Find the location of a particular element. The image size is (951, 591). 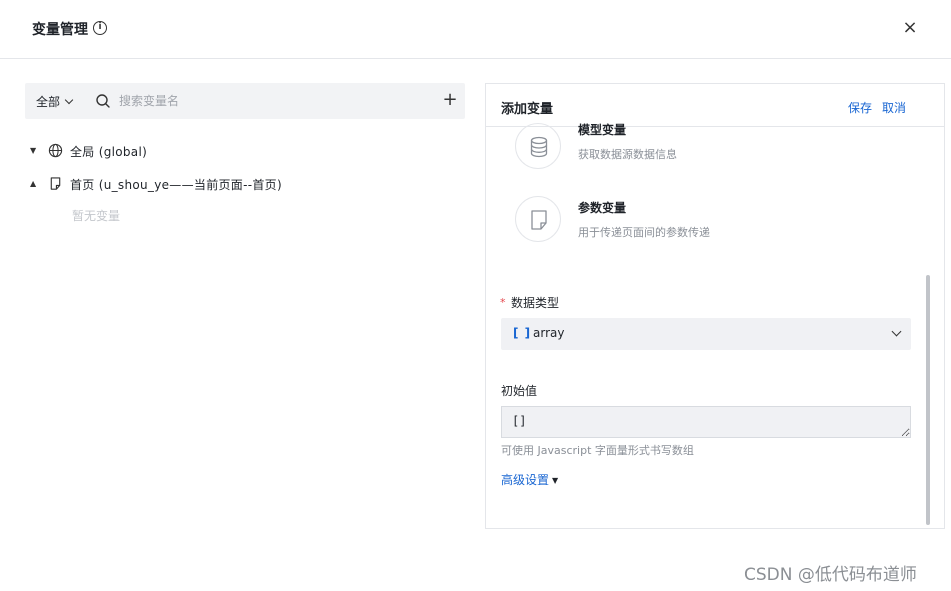

variable-type-model: 模型变量 获取数据源数据信息 is located at coordinates (715, 148).